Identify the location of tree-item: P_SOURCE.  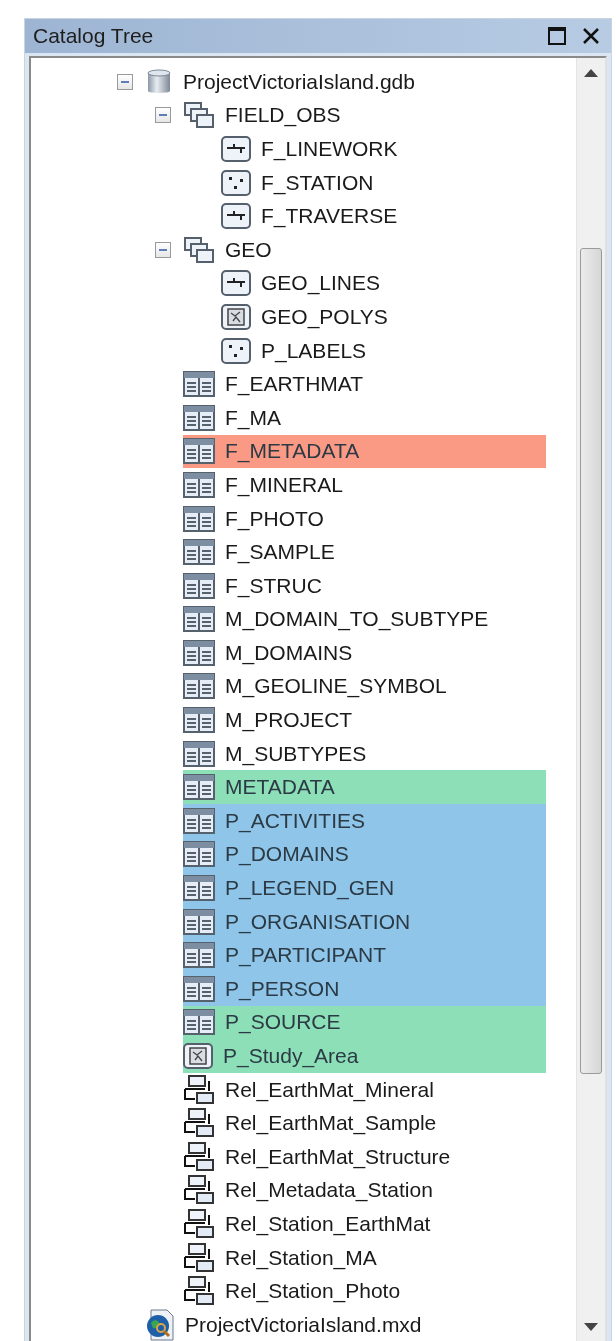
(364, 1022).